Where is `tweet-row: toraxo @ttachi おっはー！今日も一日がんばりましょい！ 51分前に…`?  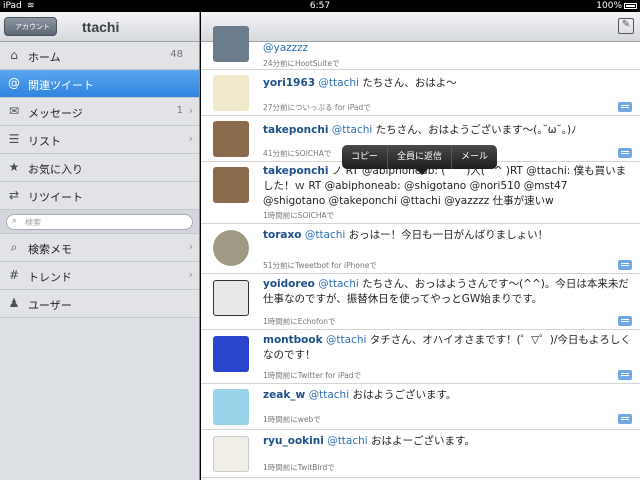 tweet-row: toraxo @ttachi おっはー！今日も一日がんばりましょい！ 51分前に… is located at coordinates (420, 249).